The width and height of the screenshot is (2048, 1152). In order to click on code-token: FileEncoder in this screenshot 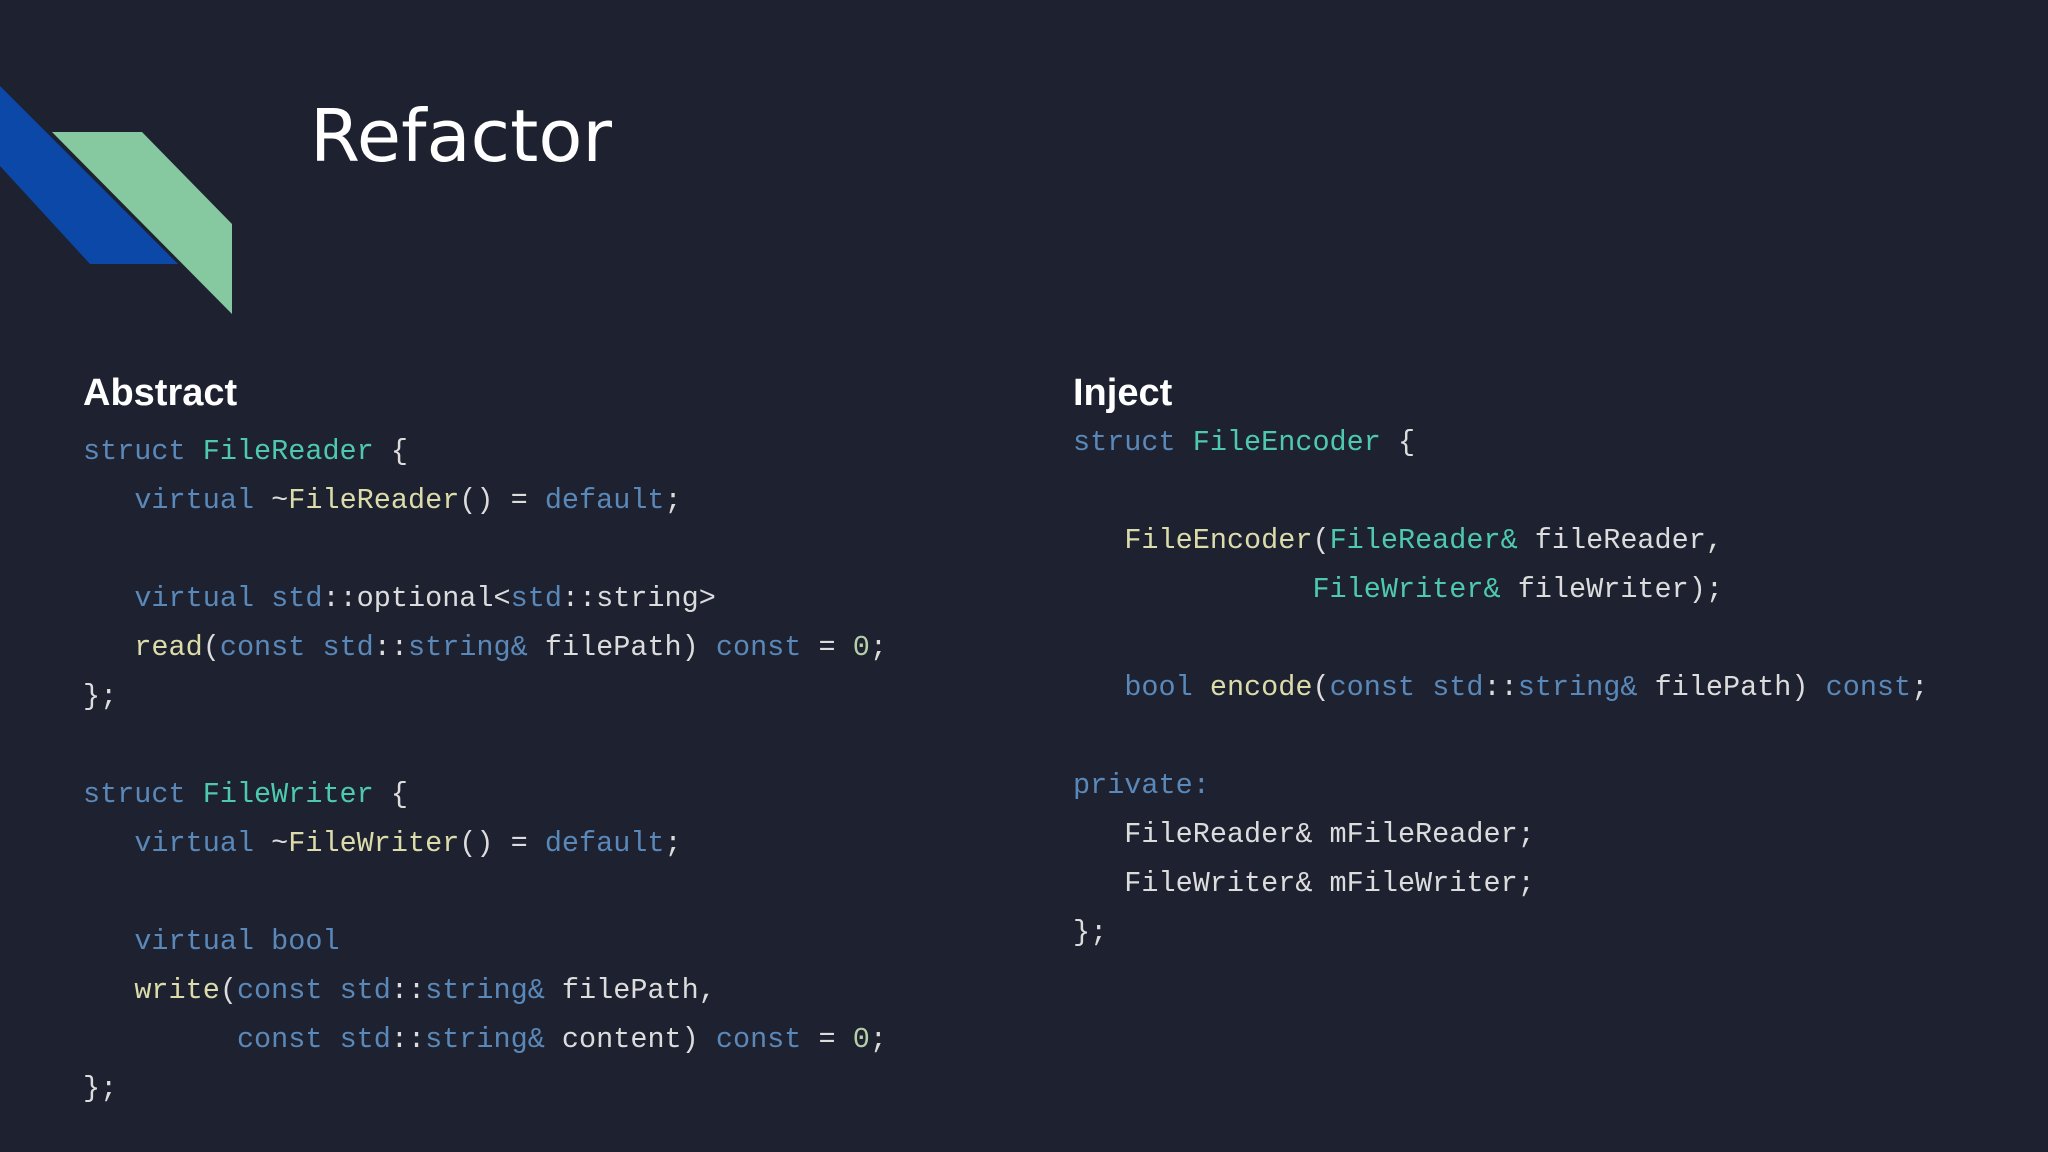, I will do `click(1286, 442)`.